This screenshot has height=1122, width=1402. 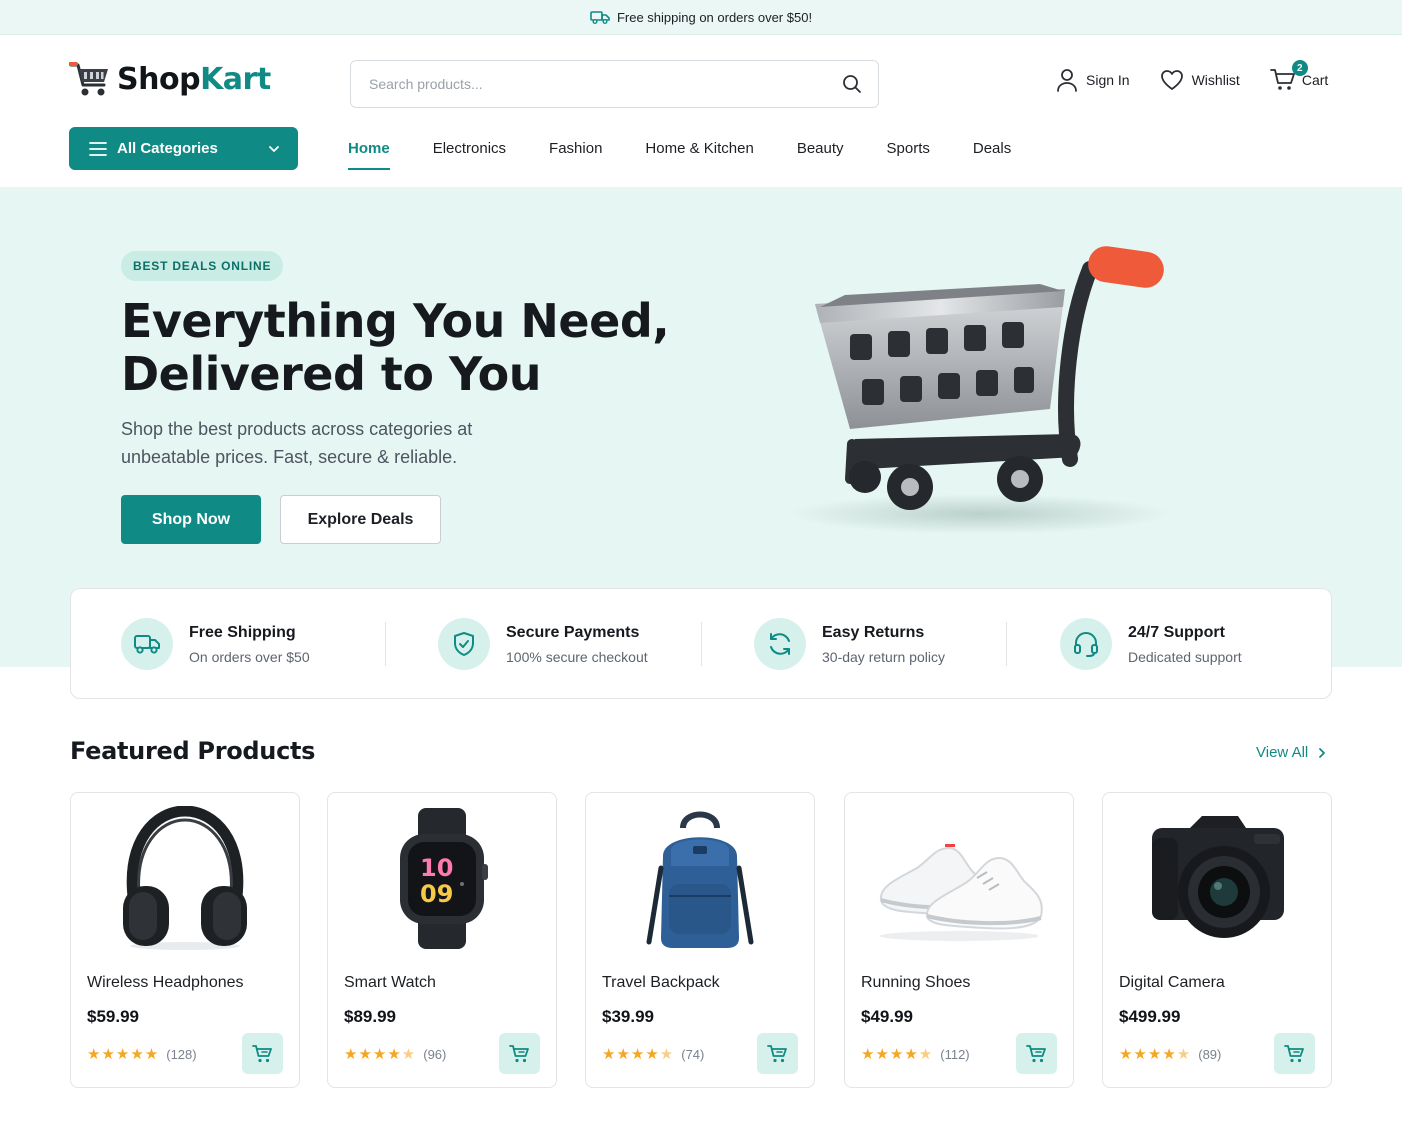 What do you see at coordinates (436, 868) in the screenshot?
I see `svg-text: 10` at bounding box center [436, 868].